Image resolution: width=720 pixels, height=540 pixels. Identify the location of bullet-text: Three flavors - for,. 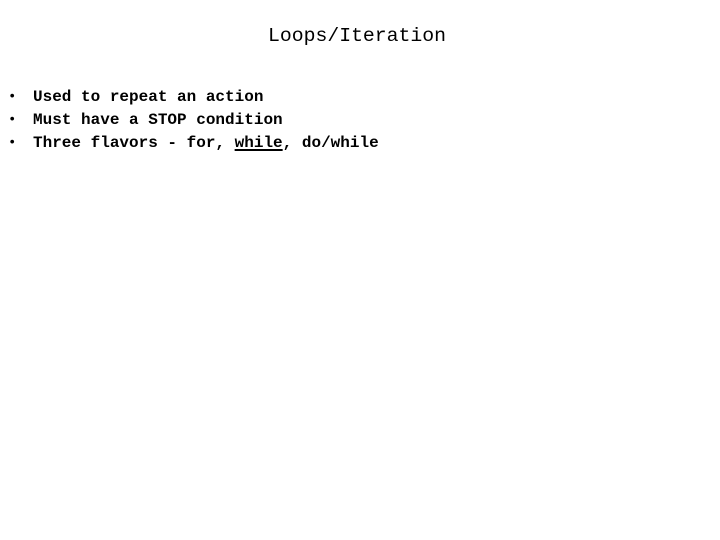
(134, 143).